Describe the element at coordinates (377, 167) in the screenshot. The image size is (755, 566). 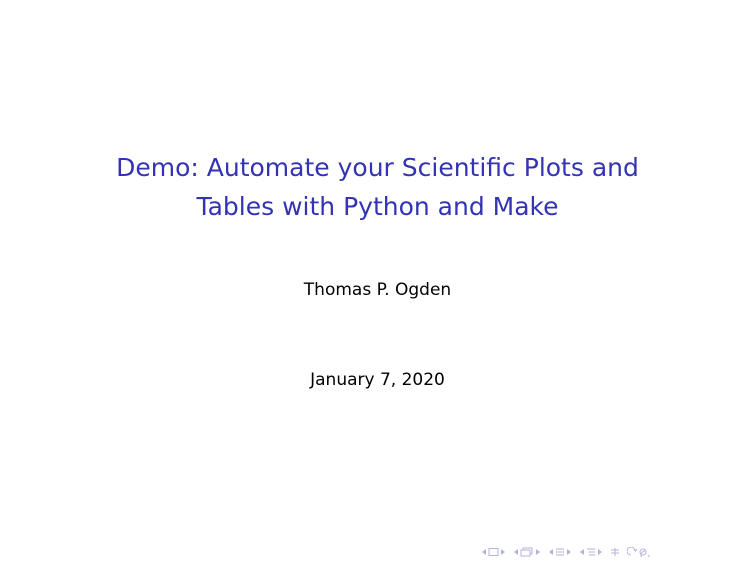
I see `title-line-1: Demo: Automate your Scientific Plots and` at that location.